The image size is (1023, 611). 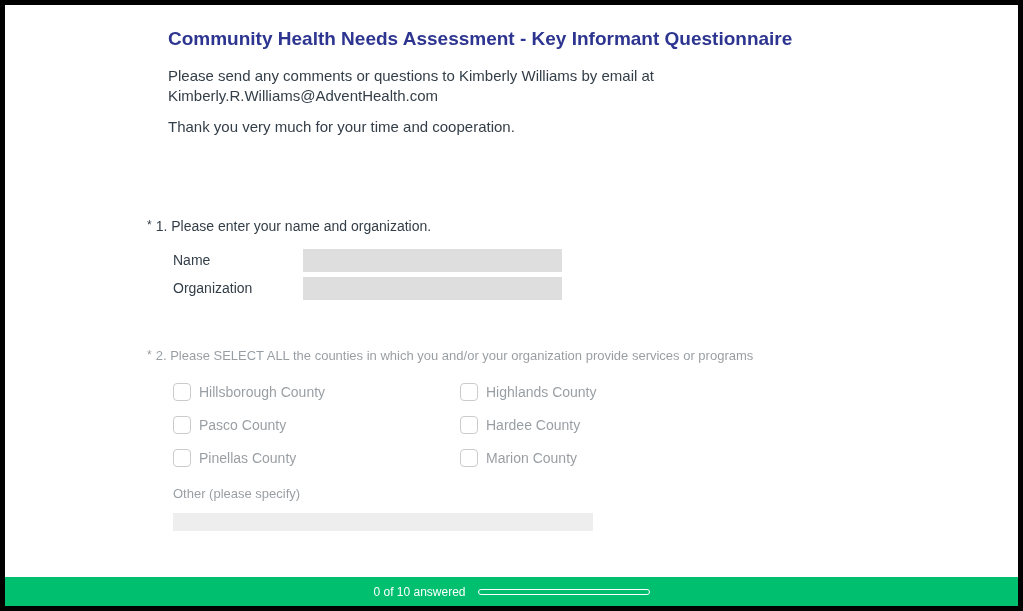 What do you see at coordinates (237, 493) in the screenshot?
I see `other-label: Other (please specify)` at bounding box center [237, 493].